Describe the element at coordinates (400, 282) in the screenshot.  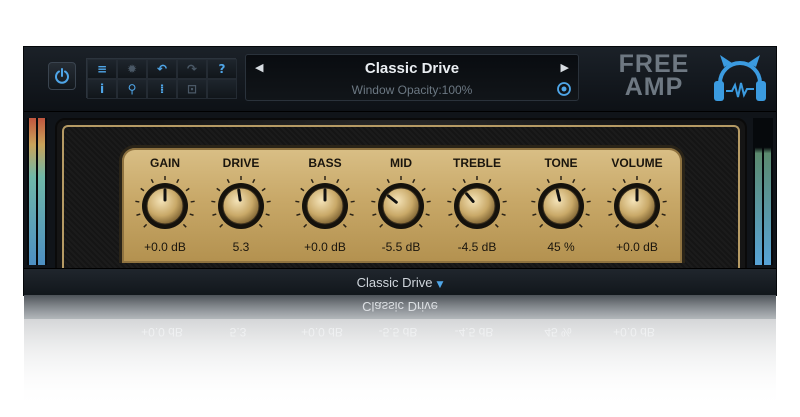
I see `footer-preset-selector: Classic Drive ▼` at that location.